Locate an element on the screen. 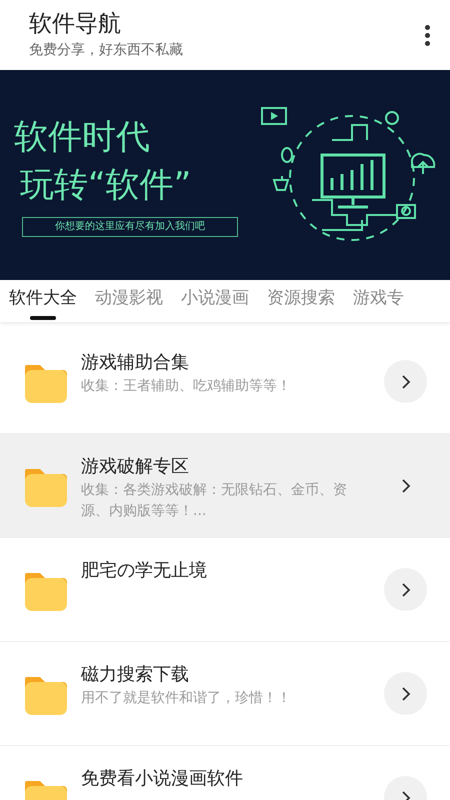 This screenshot has width=450, height=800. banner-headline: 玩转“软件” is located at coordinates (105, 185).